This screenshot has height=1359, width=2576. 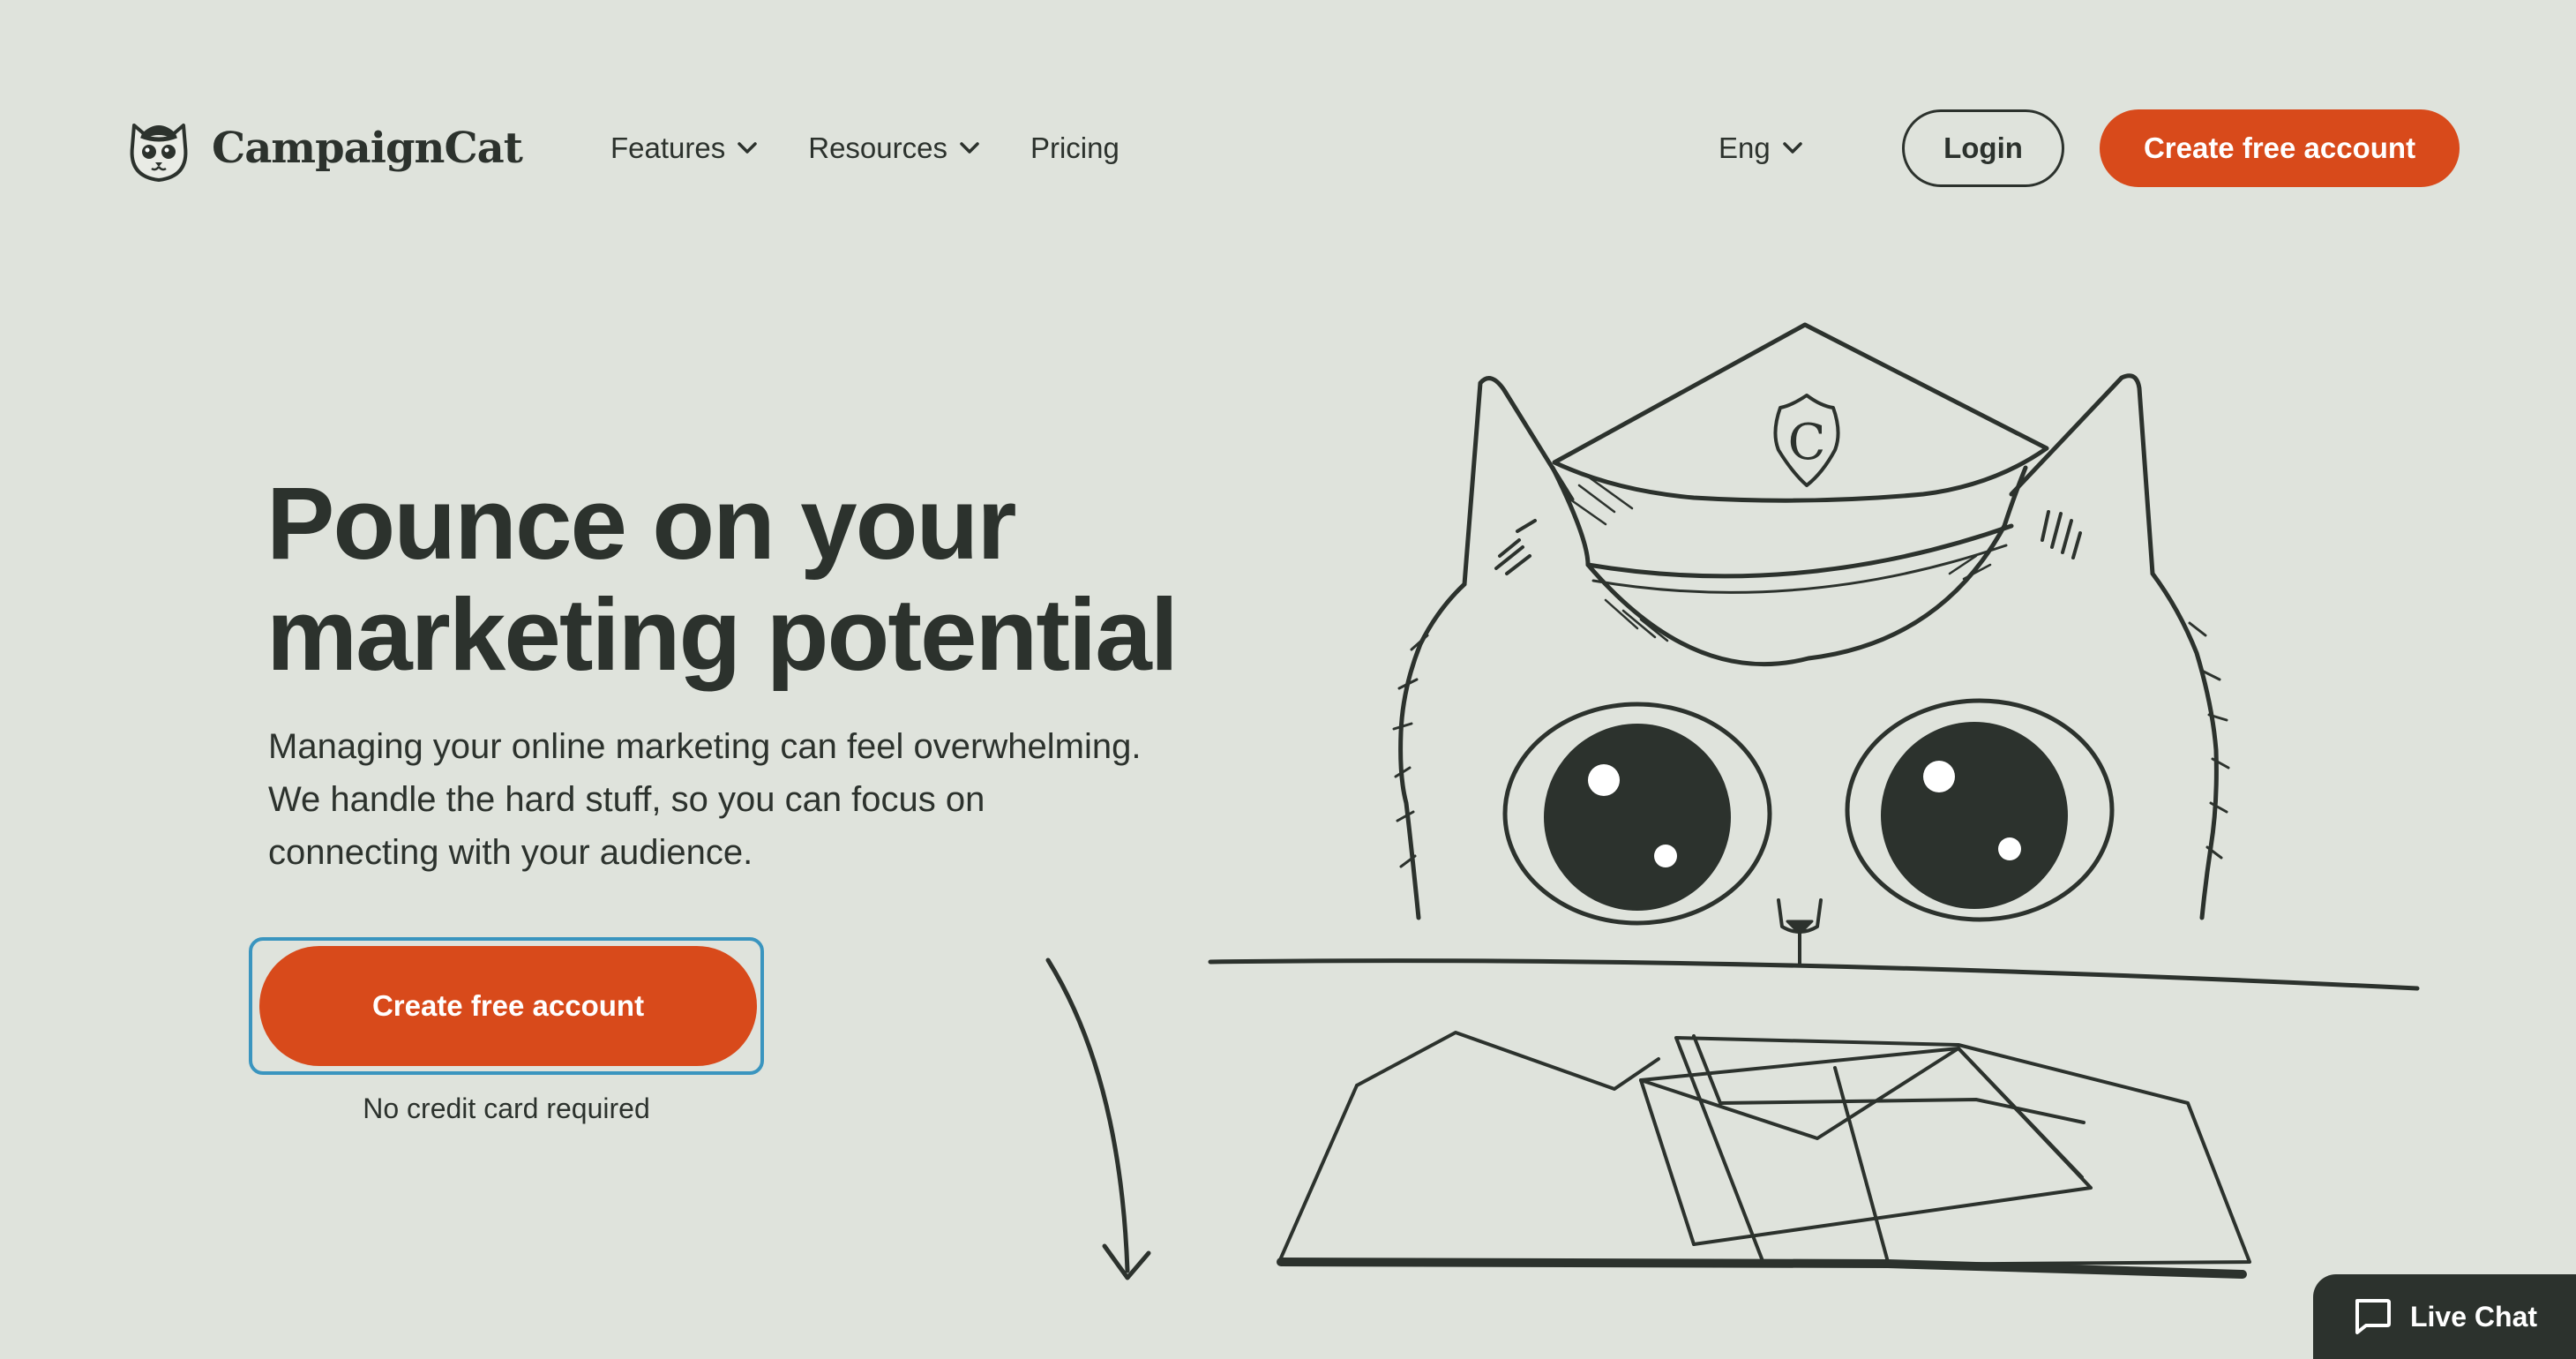 What do you see at coordinates (723, 634) in the screenshot?
I see `hero-title-line: marketing potential` at bounding box center [723, 634].